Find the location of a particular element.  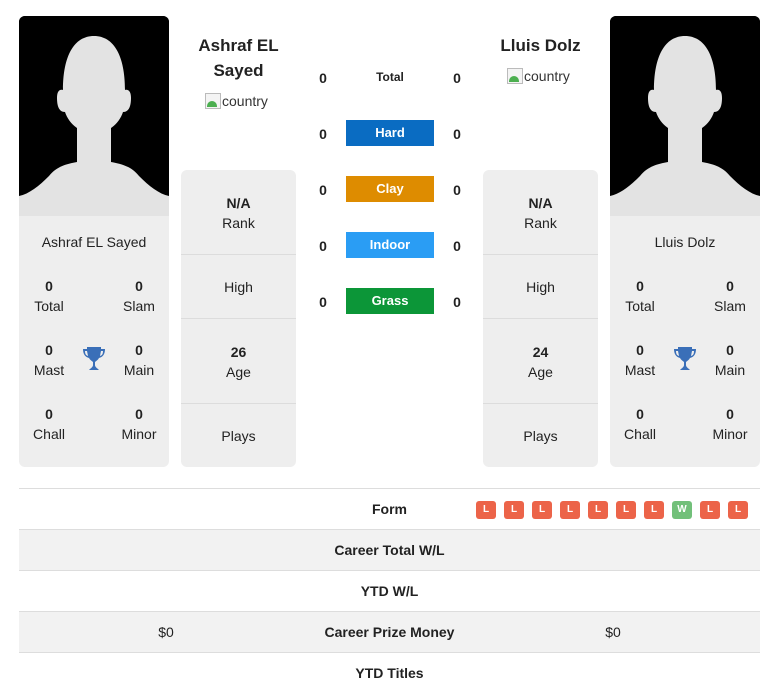

player-card-name: Ashraf EL Sayed is located at coordinates (94, 242).